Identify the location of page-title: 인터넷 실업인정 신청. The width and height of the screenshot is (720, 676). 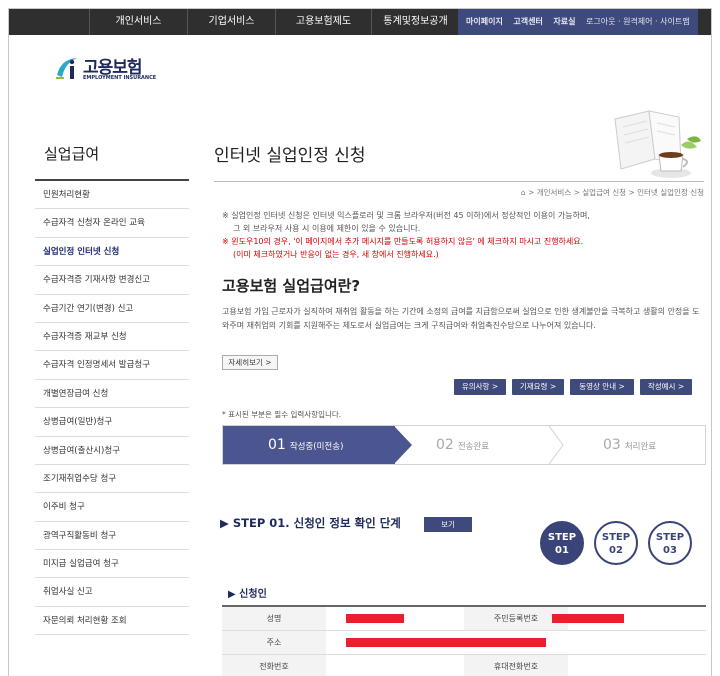
(290, 156).